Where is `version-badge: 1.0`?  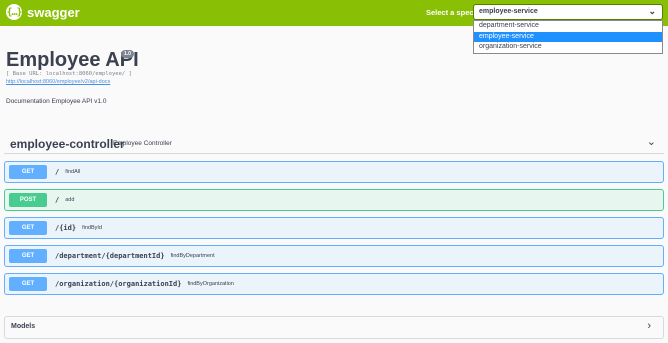 version-badge: 1.0 is located at coordinates (127, 54).